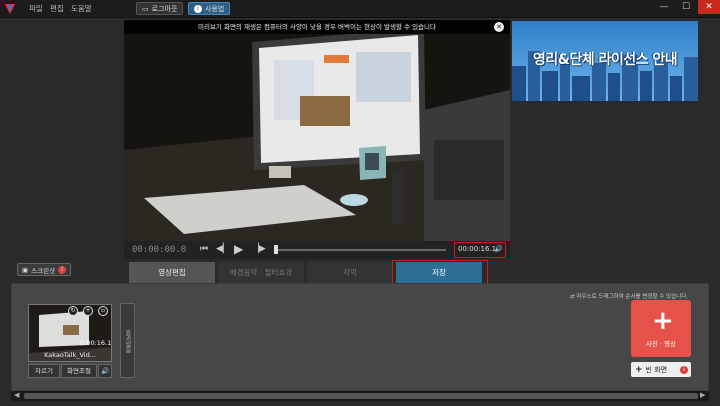 This screenshot has width=720, height=406. What do you see at coordinates (96, 343) in the screenshot?
I see `clip-duration: 0:00:16.1` at bounding box center [96, 343].